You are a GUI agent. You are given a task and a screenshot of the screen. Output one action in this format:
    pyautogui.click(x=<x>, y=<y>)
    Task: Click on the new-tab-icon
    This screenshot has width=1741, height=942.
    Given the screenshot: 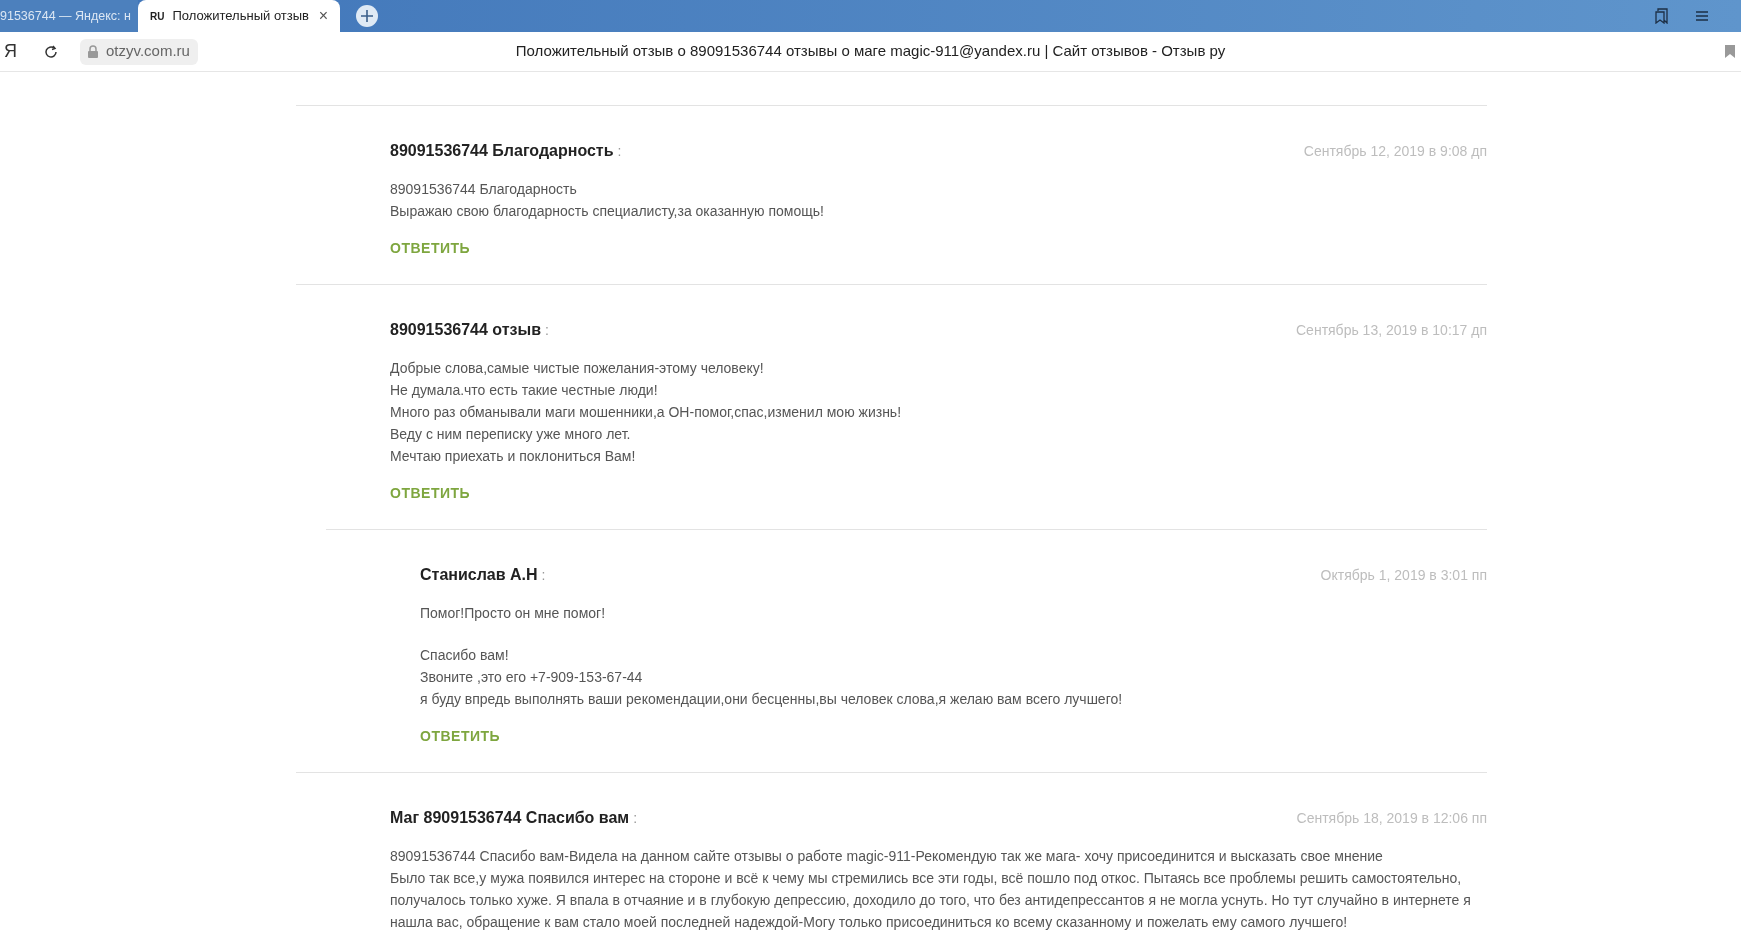 What is the action you would take?
    pyautogui.click(x=367, y=16)
    